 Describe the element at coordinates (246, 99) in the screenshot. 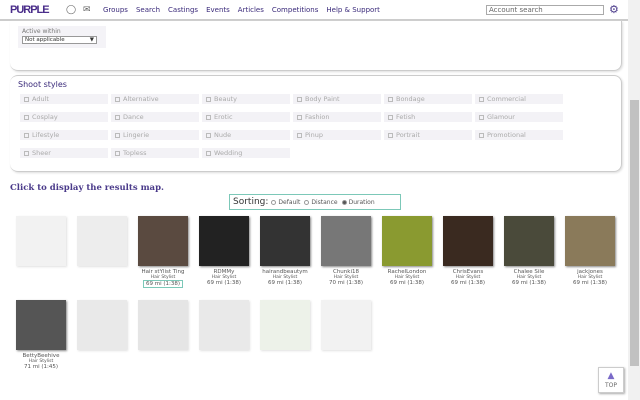

I see `style-checkbox: Beauty` at that location.